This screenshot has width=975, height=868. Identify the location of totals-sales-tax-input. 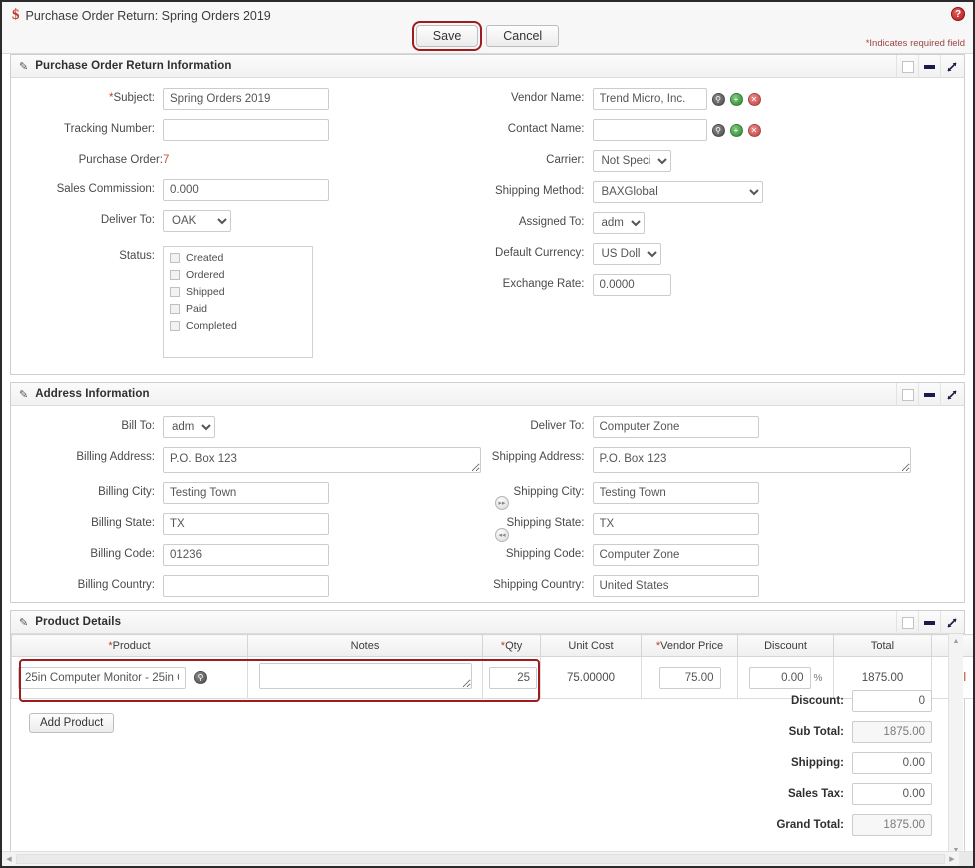
(892, 794).